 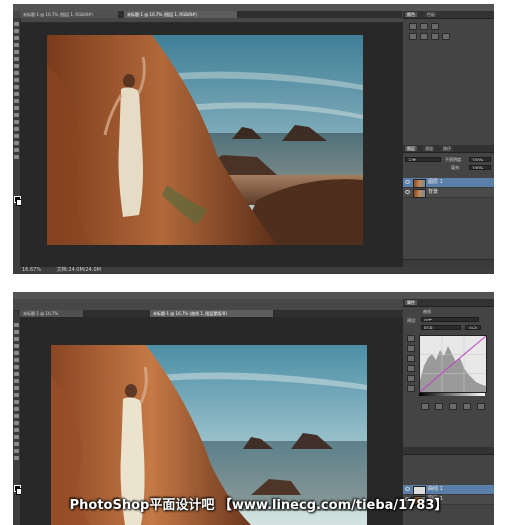 What do you see at coordinates (411, 358) in the screenshot?
I see `gray-point-eyedropper-icon` at bounding box center [411, 358].